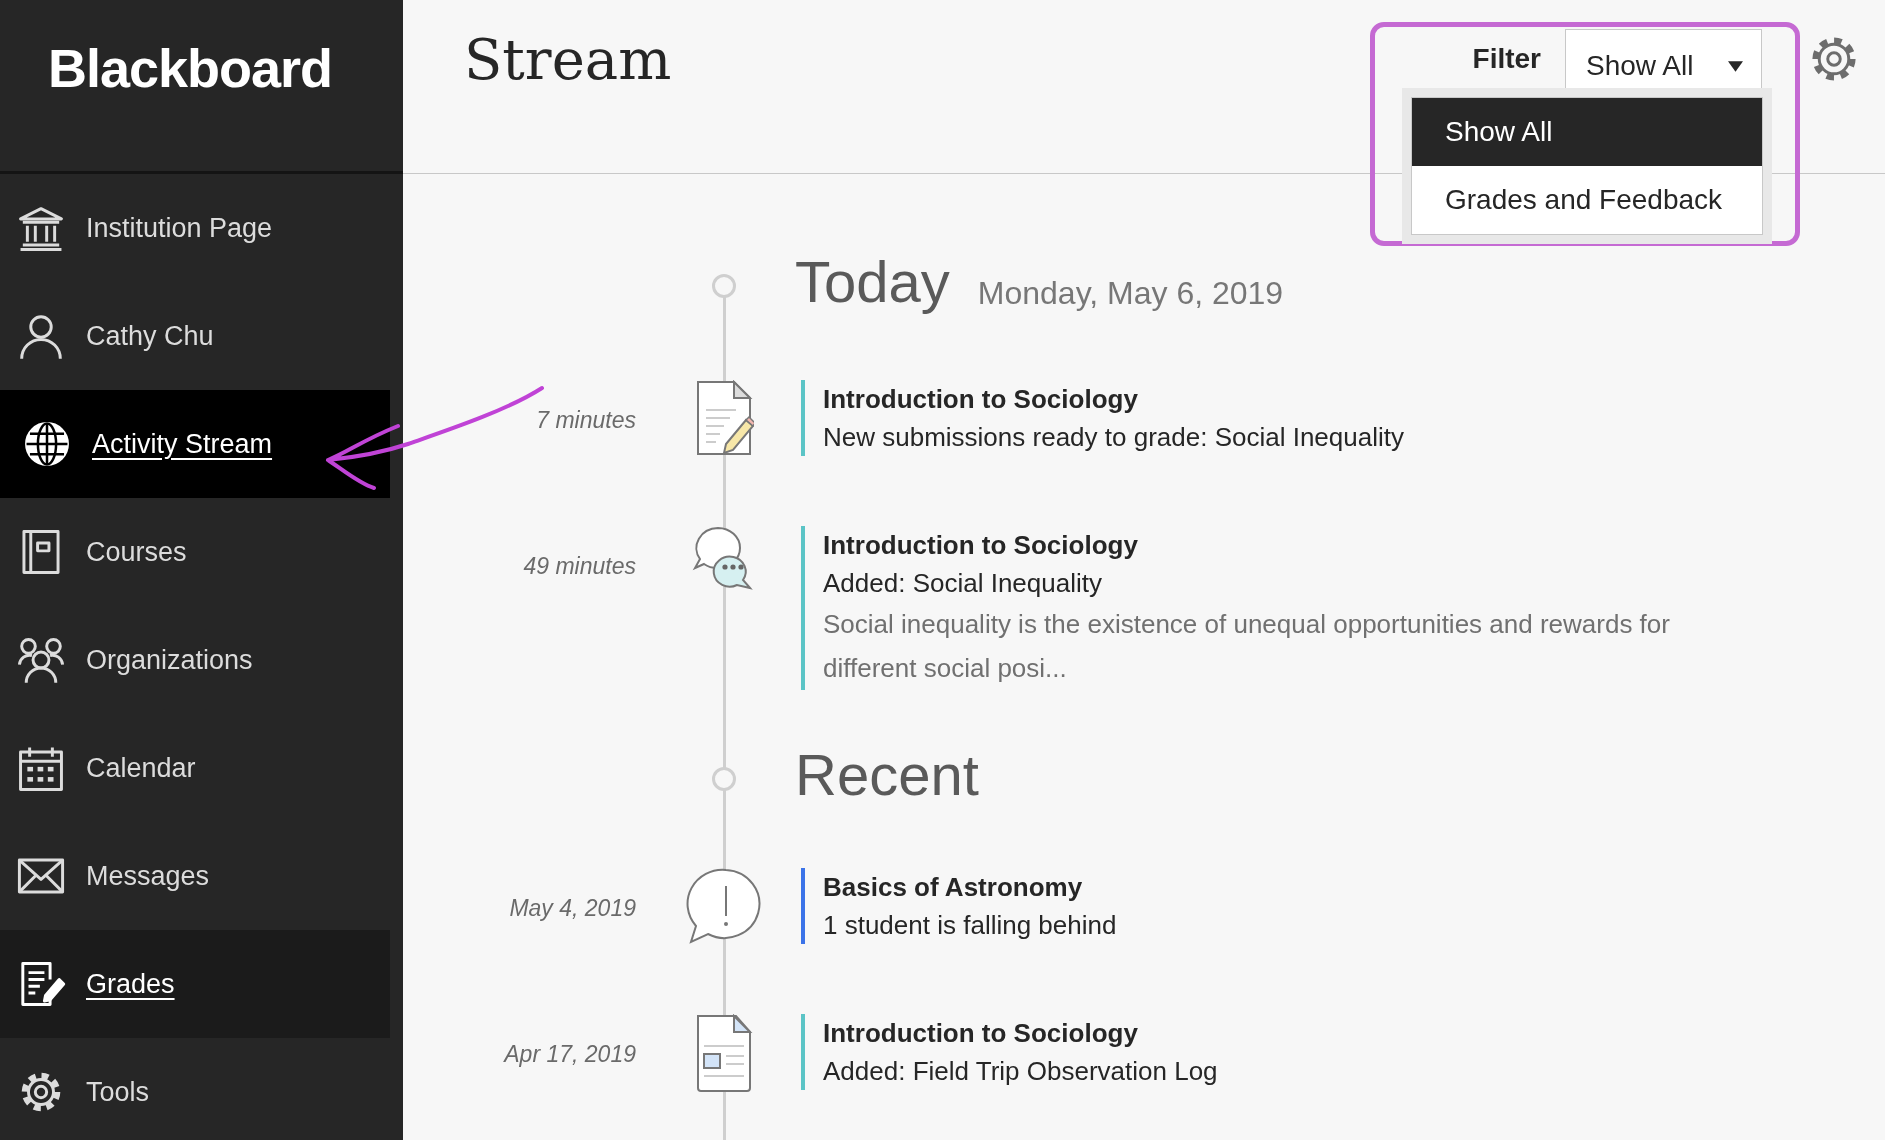  What do you see at coordinates (195, 768) in the screenshot?
I see `sidebar-item: Calendar` at bounding box center [195, 768].